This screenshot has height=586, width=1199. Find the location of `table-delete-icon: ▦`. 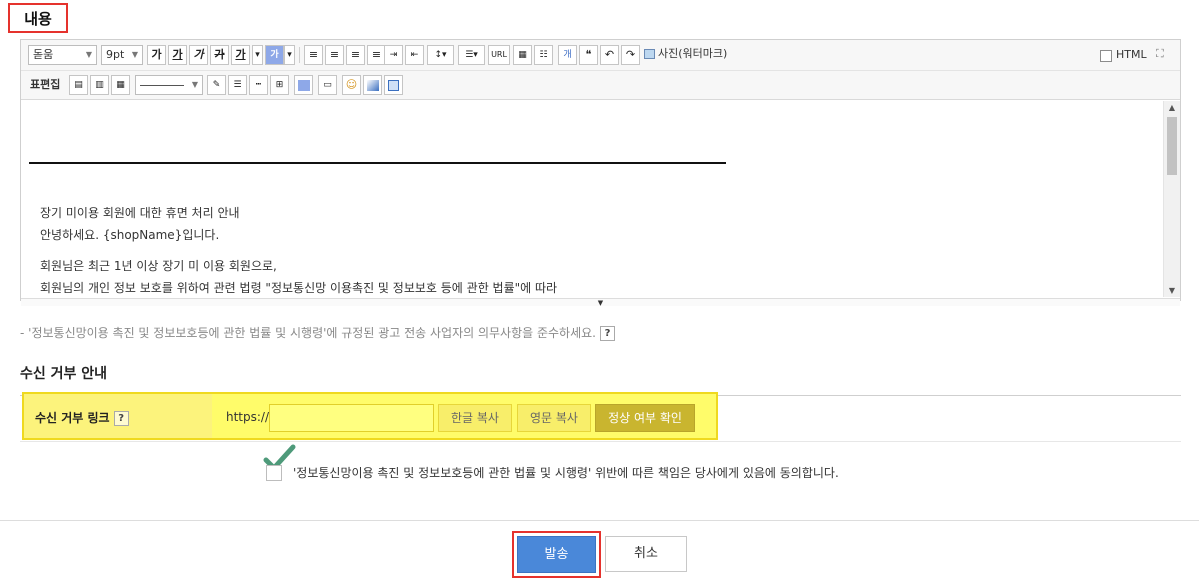

table-delete-icon: ▦ is located at coordinates (120, 85).